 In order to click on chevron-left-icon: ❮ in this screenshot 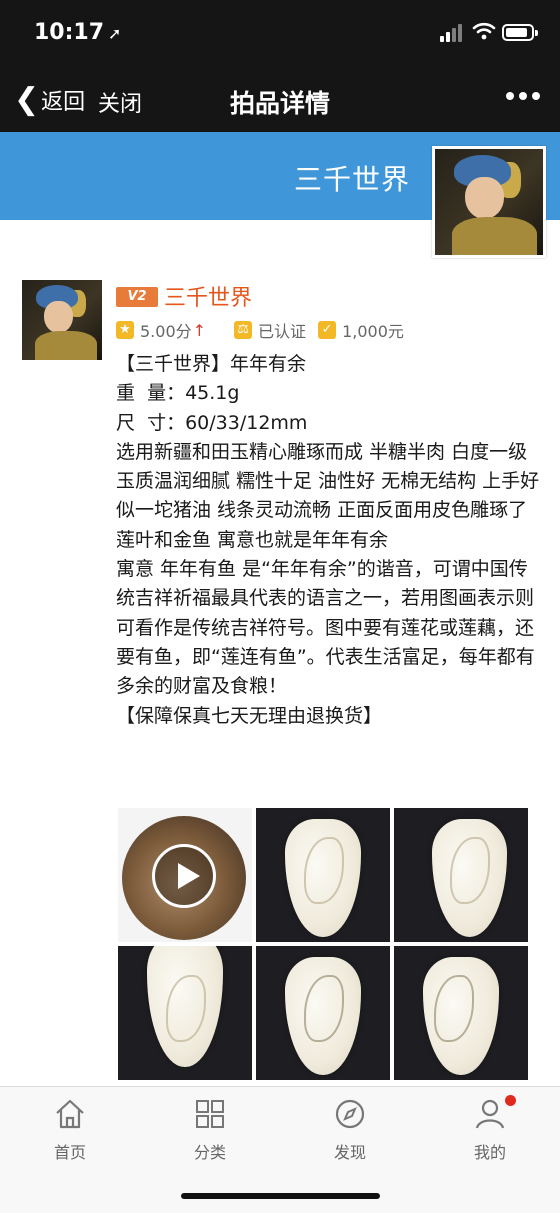, I will do `click(27, 99)`.